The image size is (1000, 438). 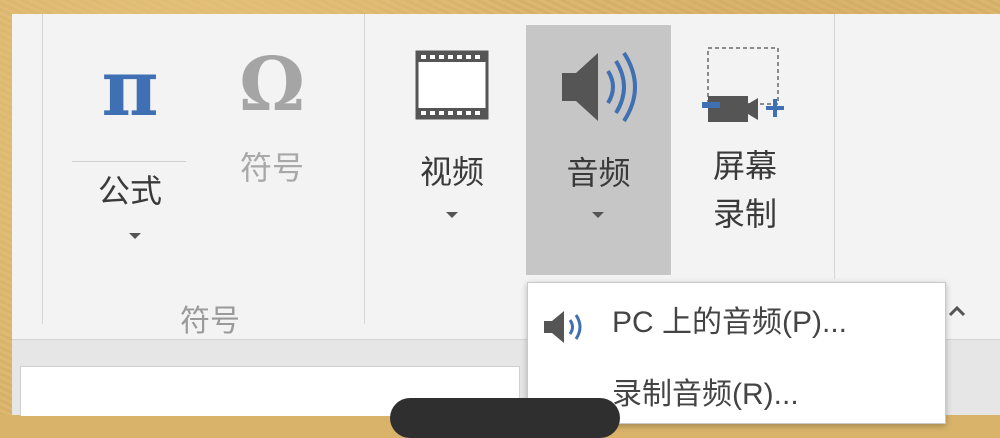 What do you see at coordinates (744, 166) in the screenshot?
I see `screen-record-label-line1: 屏幕` at bounding box center [744, 166].